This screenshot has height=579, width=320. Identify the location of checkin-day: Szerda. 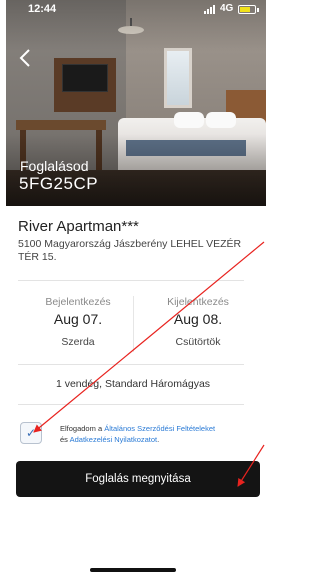
(78, 342).